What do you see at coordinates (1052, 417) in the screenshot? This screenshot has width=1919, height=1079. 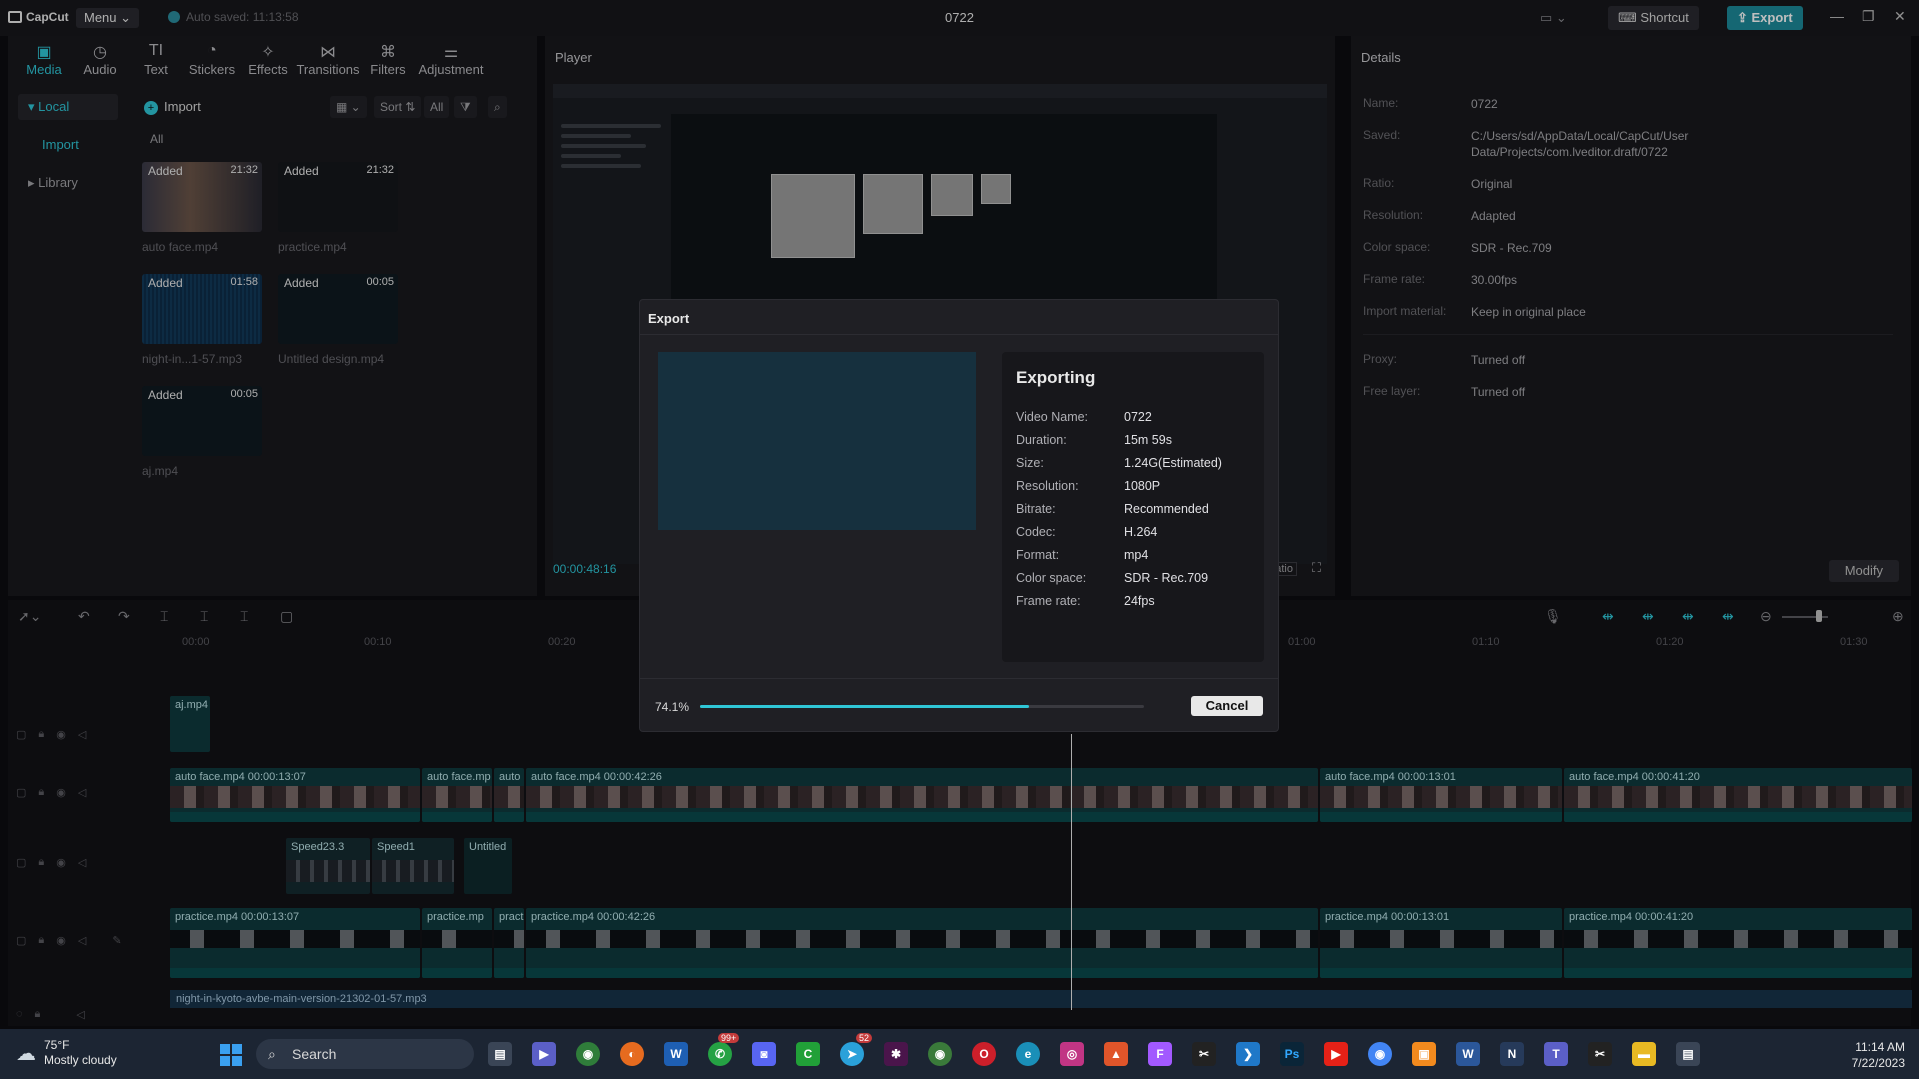 I see `info-key: Video Name:` at bounding box center [1052, 417].